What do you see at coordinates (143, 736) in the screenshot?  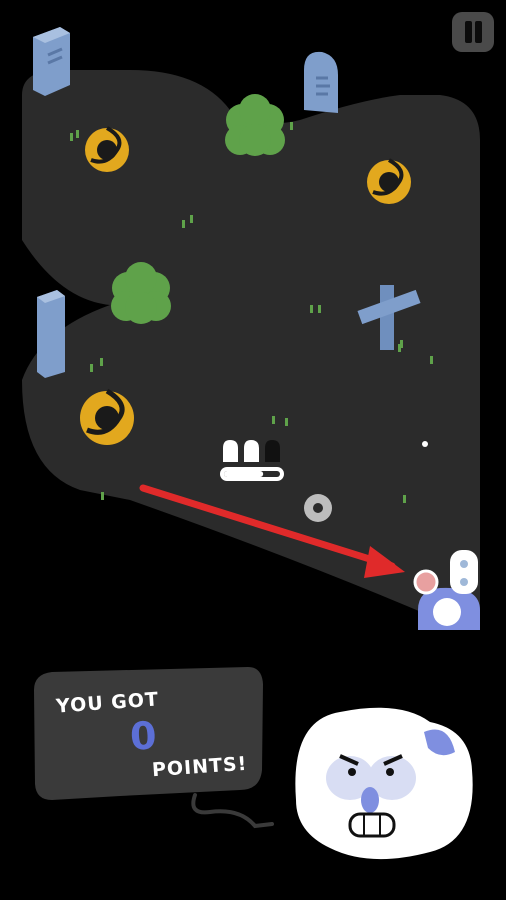 I see `result-points: 0` at bounding box center [143, 736].